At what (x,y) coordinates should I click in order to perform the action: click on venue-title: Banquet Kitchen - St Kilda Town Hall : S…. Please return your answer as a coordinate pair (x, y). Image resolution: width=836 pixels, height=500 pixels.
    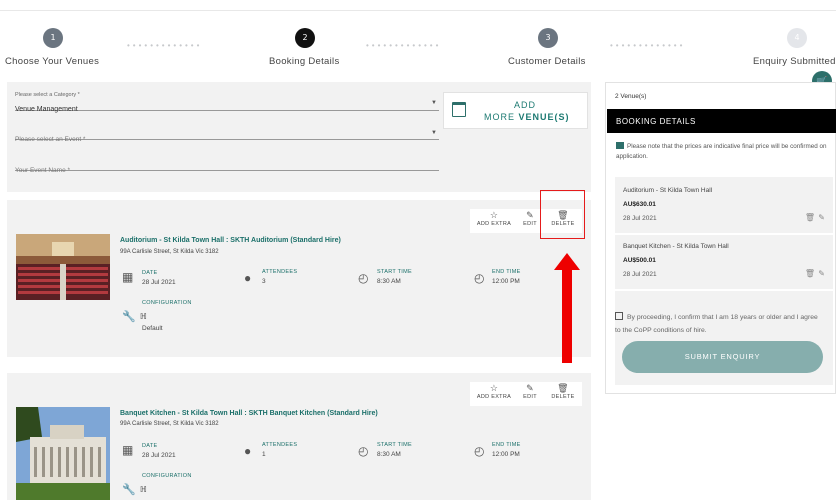
    Looking at the image, I should click on (249, 413).